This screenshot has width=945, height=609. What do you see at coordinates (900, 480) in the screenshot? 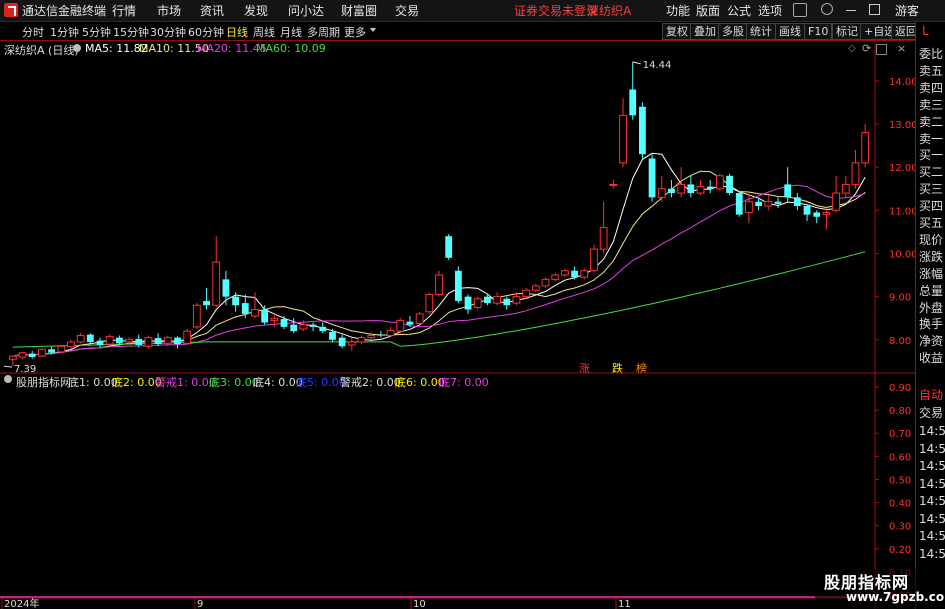
I see `indicator-tick-label: 0.50` at bounding box center [900, 480].